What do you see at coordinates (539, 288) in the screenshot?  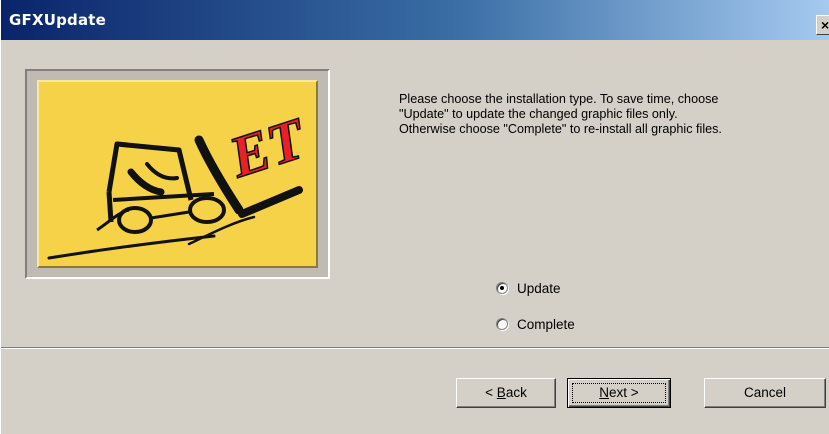 I see `radio-update-label: Update` at bounding box center [539, 288].